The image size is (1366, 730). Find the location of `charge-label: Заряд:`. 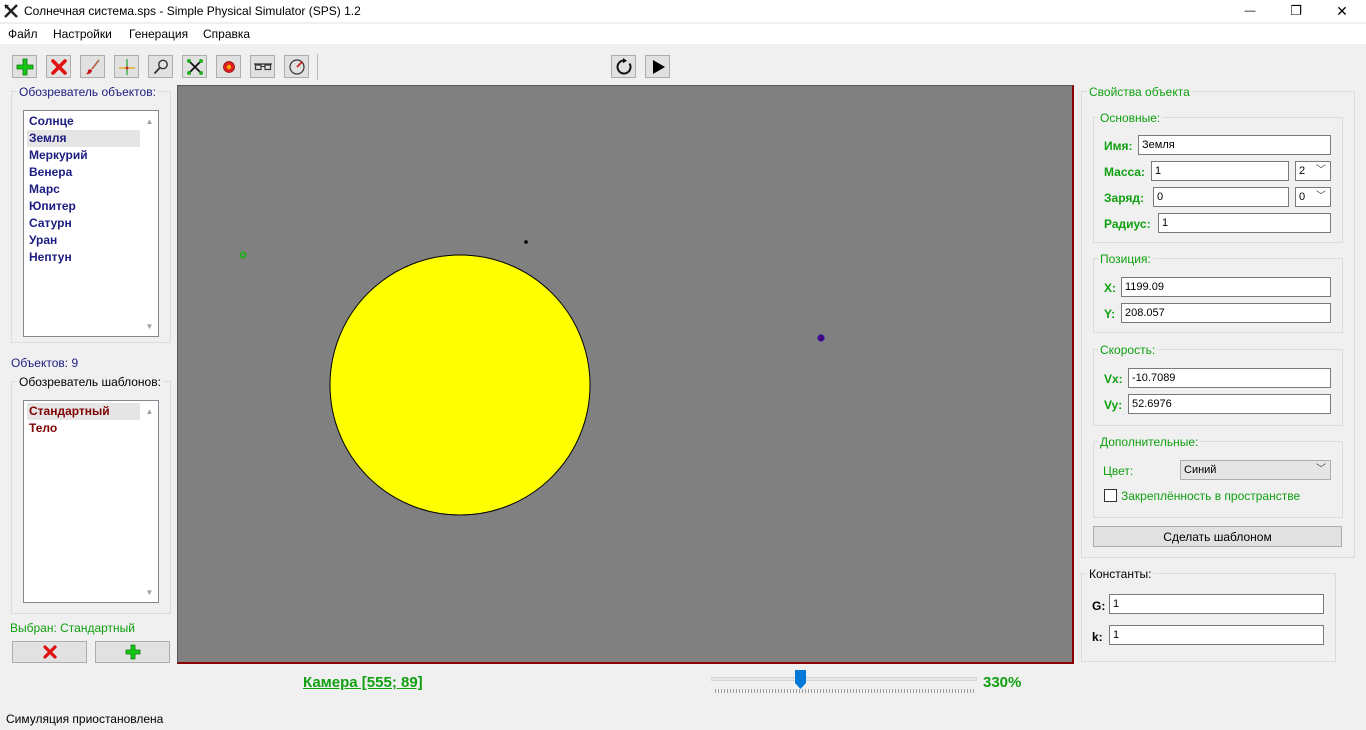

charge-label: Заряд: is located at coordinates (1124, 198).